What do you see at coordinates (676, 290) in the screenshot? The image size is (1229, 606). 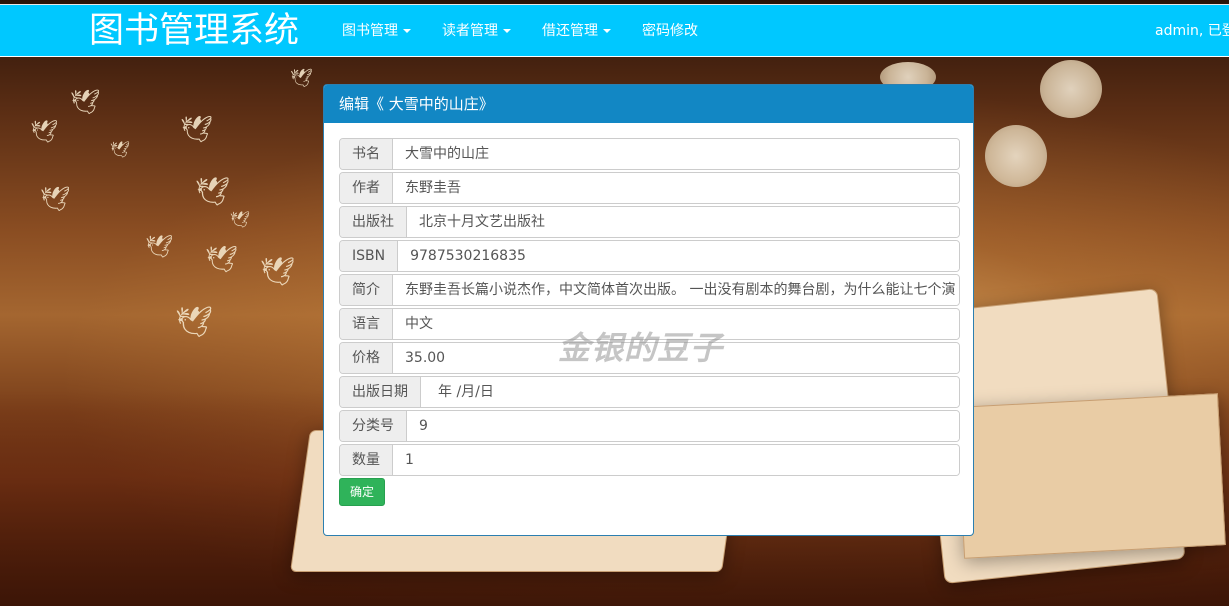 I see `introduction-input: 东野圭吾长篇小说杰作，中文简体首次出版。 一出没有剧本的舞台剧，为什么能让七个演` at bounding box center [676, 290].